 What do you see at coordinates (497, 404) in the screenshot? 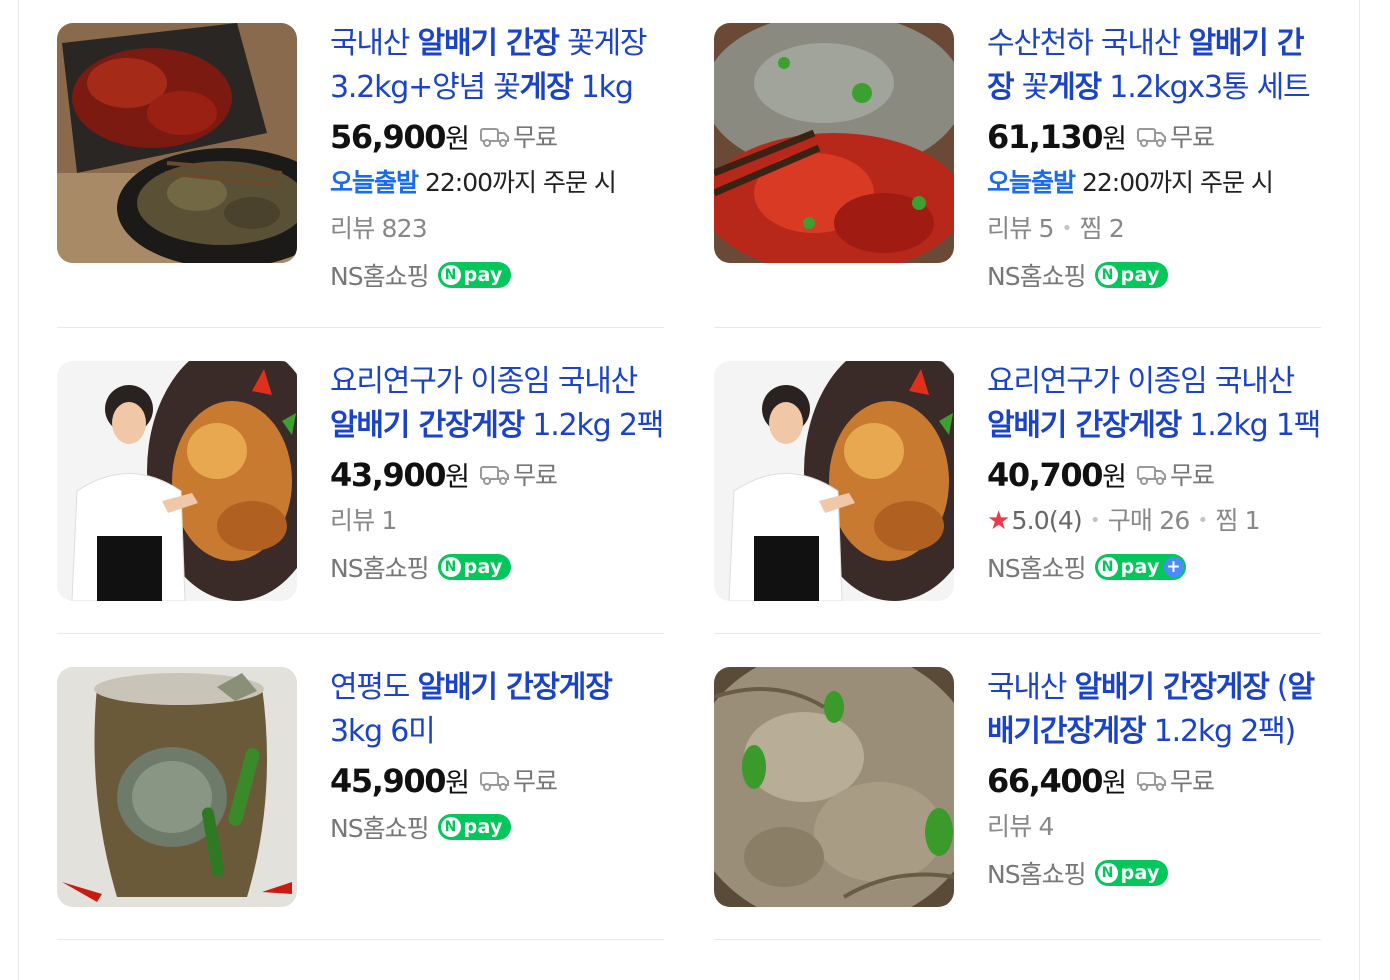
I see `product-title: 요리연구가 이종임 국내산 알배기 간장게장 1.2kg 2팩` at bounding box center [497, 404].